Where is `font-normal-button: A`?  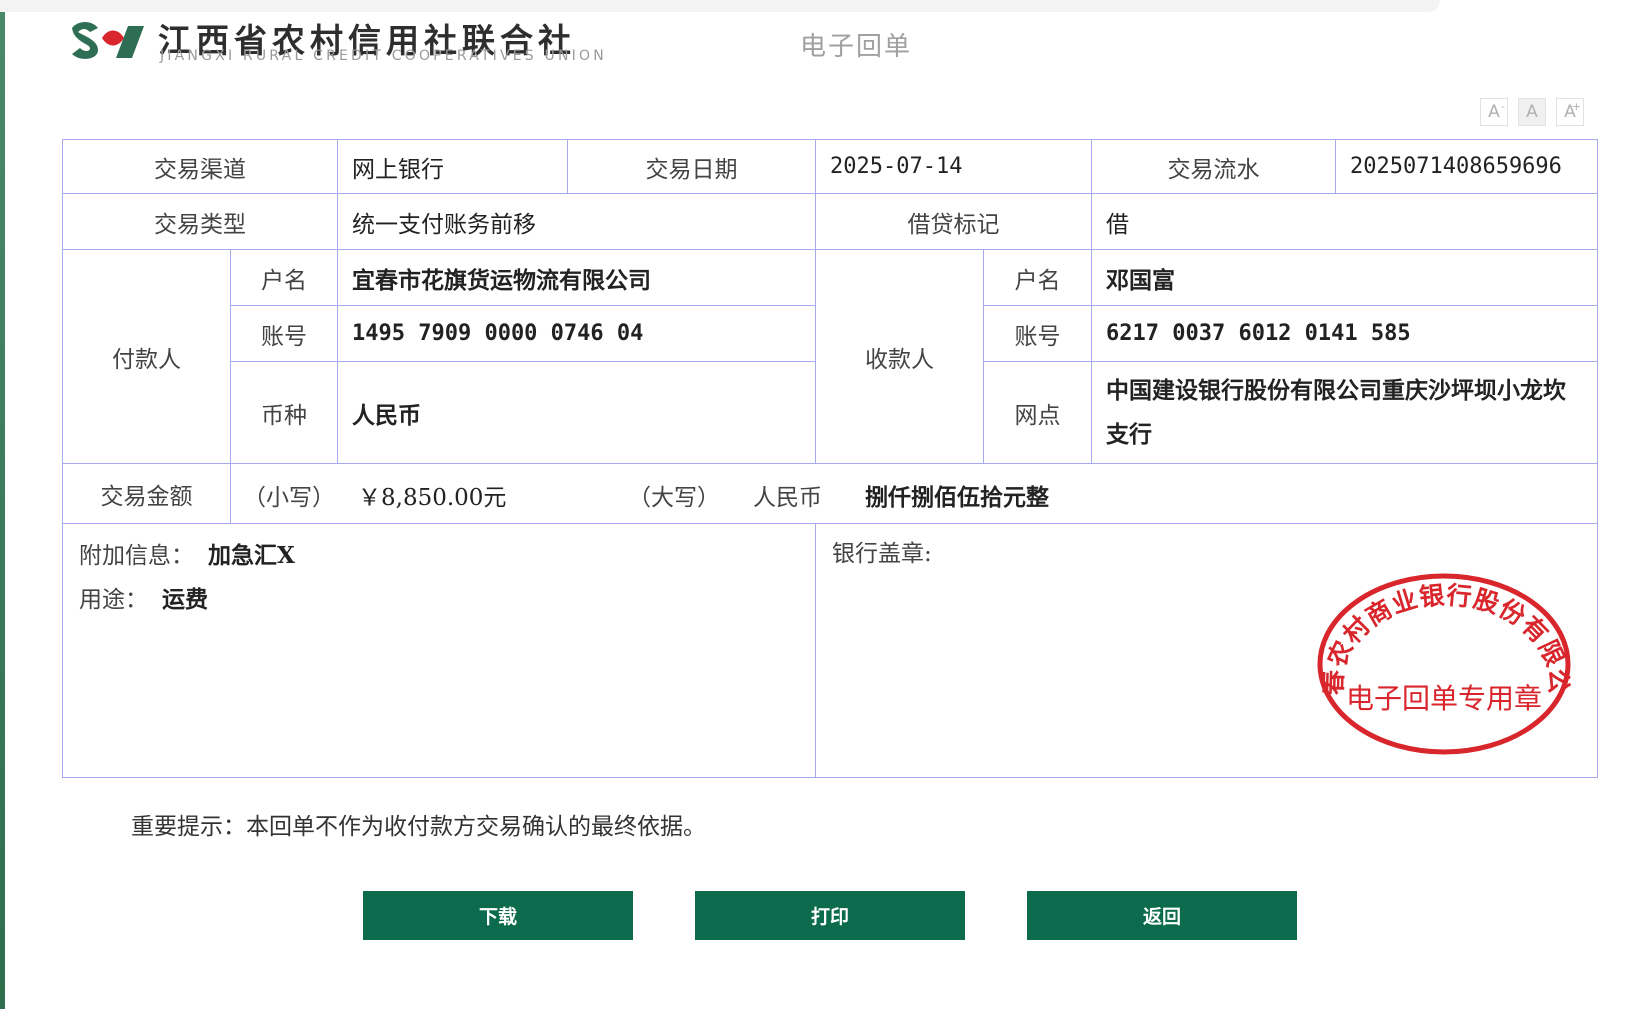
font-normal-button: A is located at coordinates (1532, 112).